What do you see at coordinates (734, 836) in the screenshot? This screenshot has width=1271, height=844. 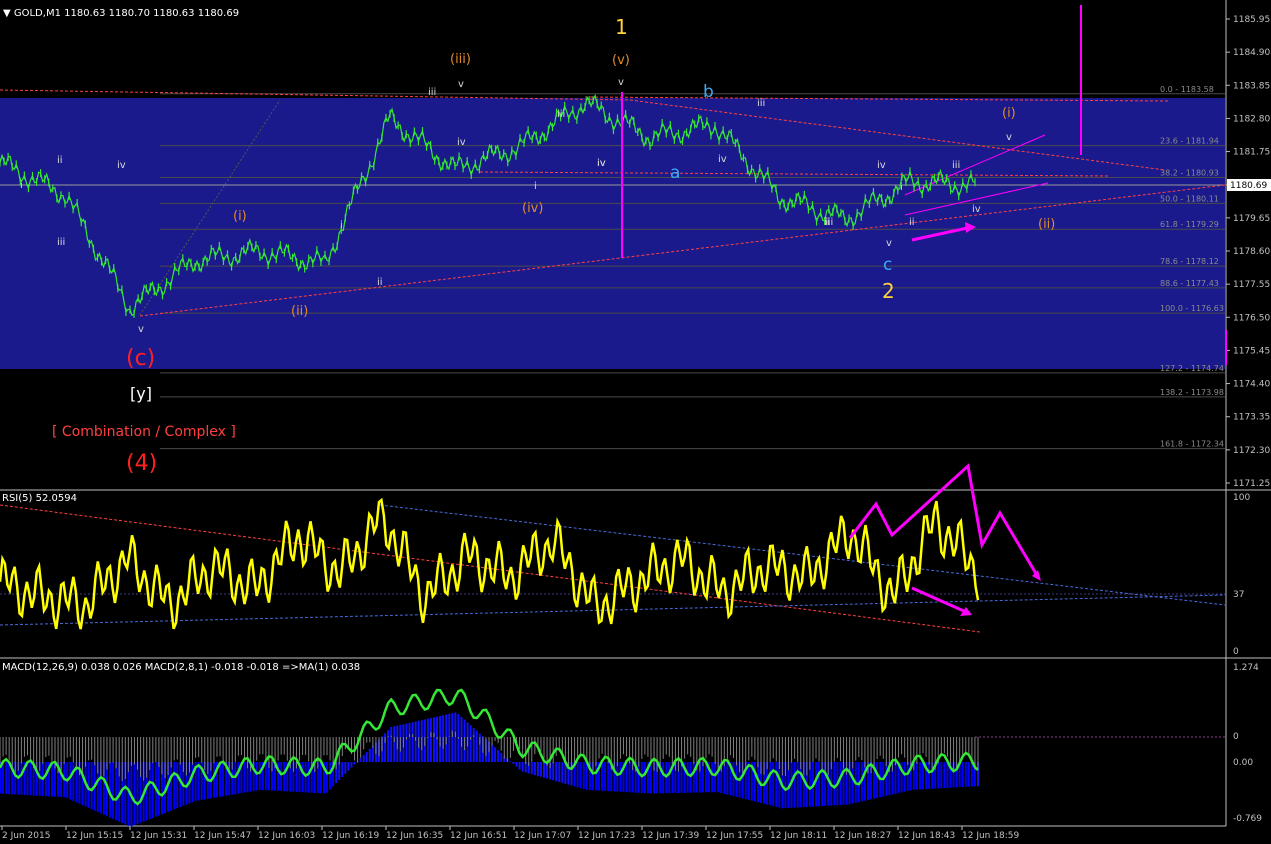 I see `time-tick-label: 12 Jun 17:55` at bounding box center [734, 836].